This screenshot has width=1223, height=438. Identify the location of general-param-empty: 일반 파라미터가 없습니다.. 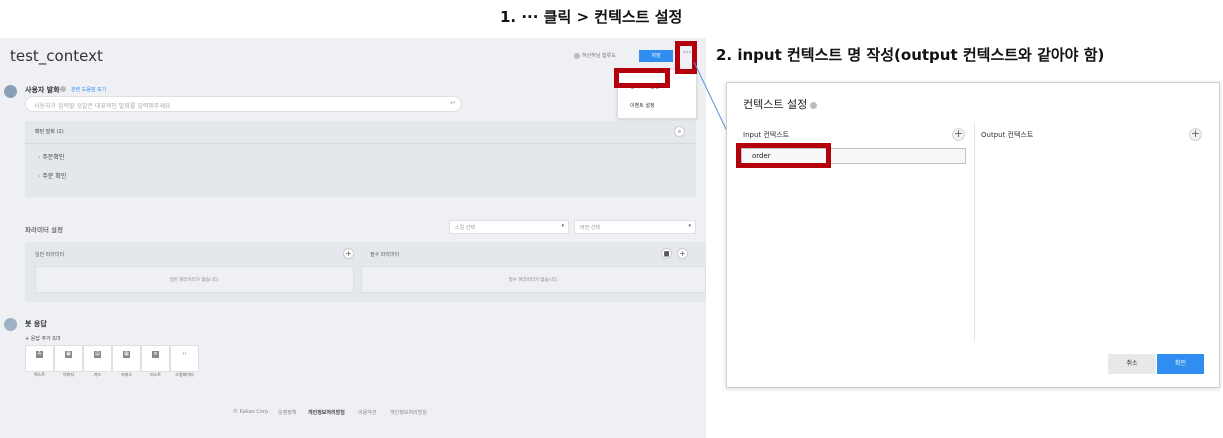
(194, 279).